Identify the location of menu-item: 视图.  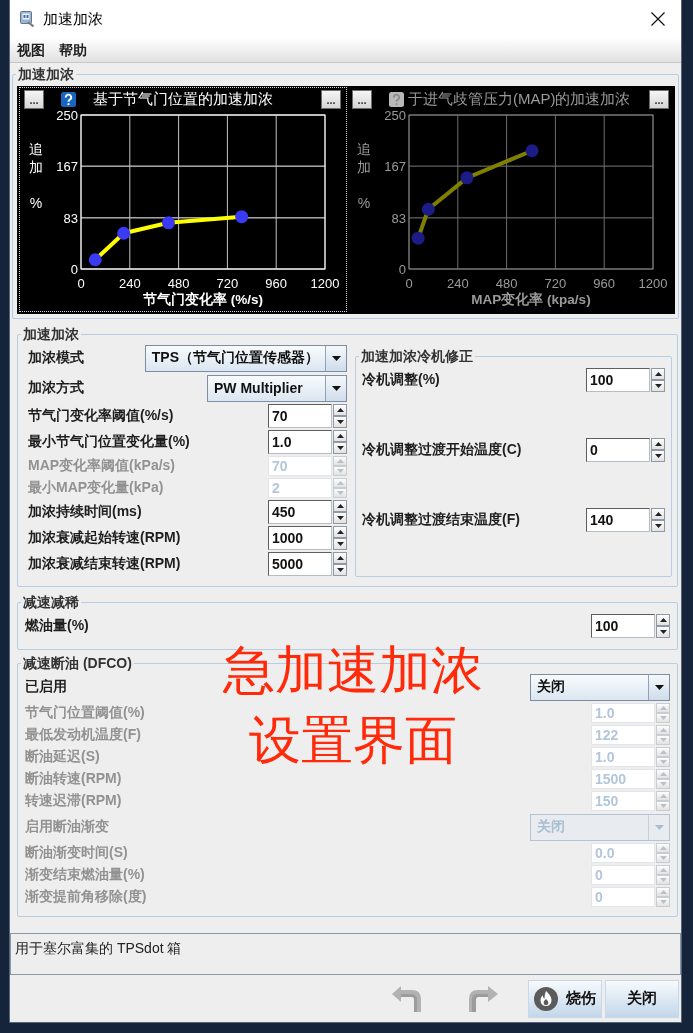
(31, 50).